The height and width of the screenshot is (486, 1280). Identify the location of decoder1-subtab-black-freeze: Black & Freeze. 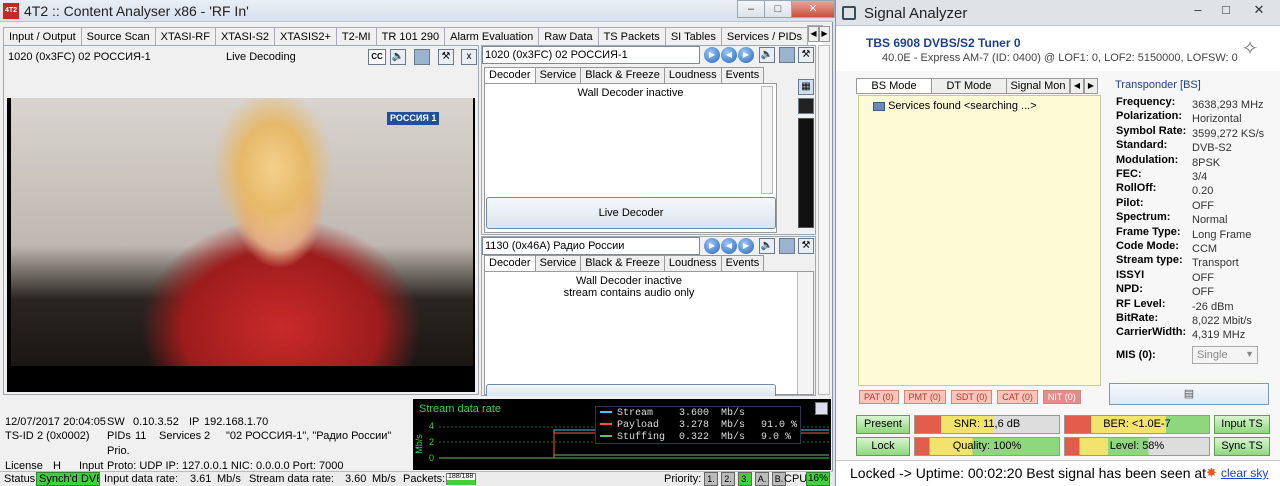
(622, 75).